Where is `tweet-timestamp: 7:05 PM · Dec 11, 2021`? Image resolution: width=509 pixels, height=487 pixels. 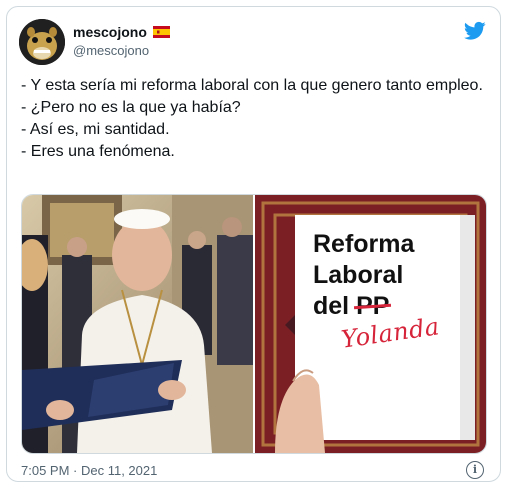 tweet-timestamp: 7:05 PM · Dec 11, 2021 is located at coordinates (89, 470).